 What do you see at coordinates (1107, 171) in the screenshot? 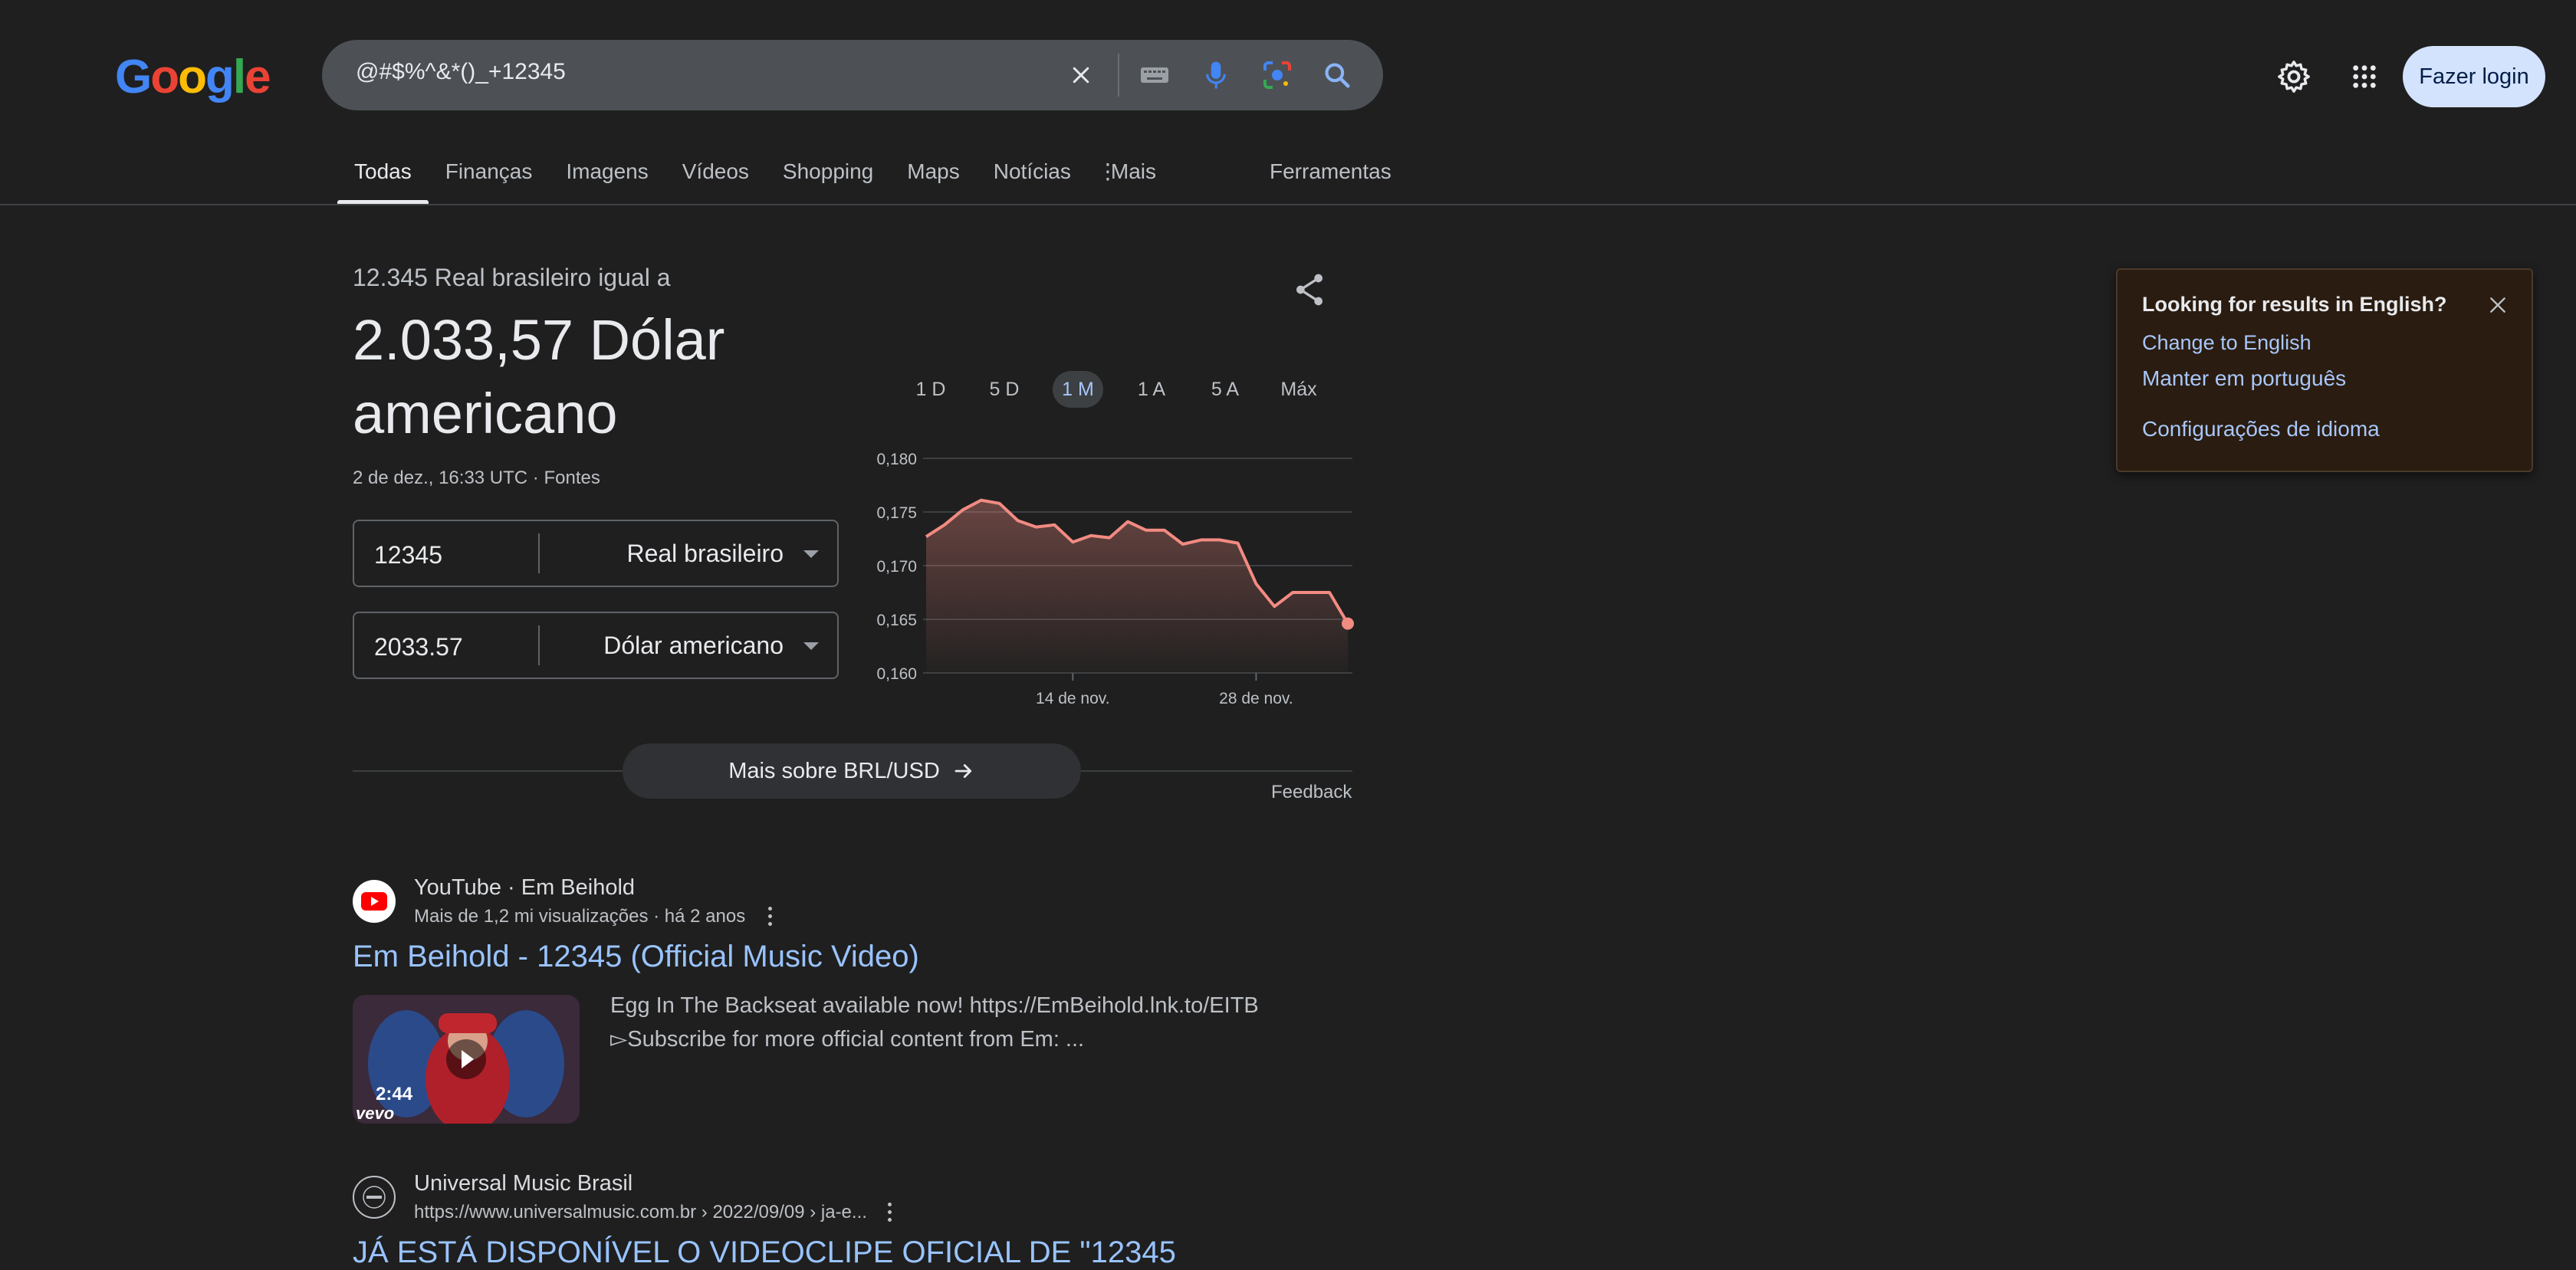
I see `more-vert-icon: ⋮` at bounding box center [1107, 171].